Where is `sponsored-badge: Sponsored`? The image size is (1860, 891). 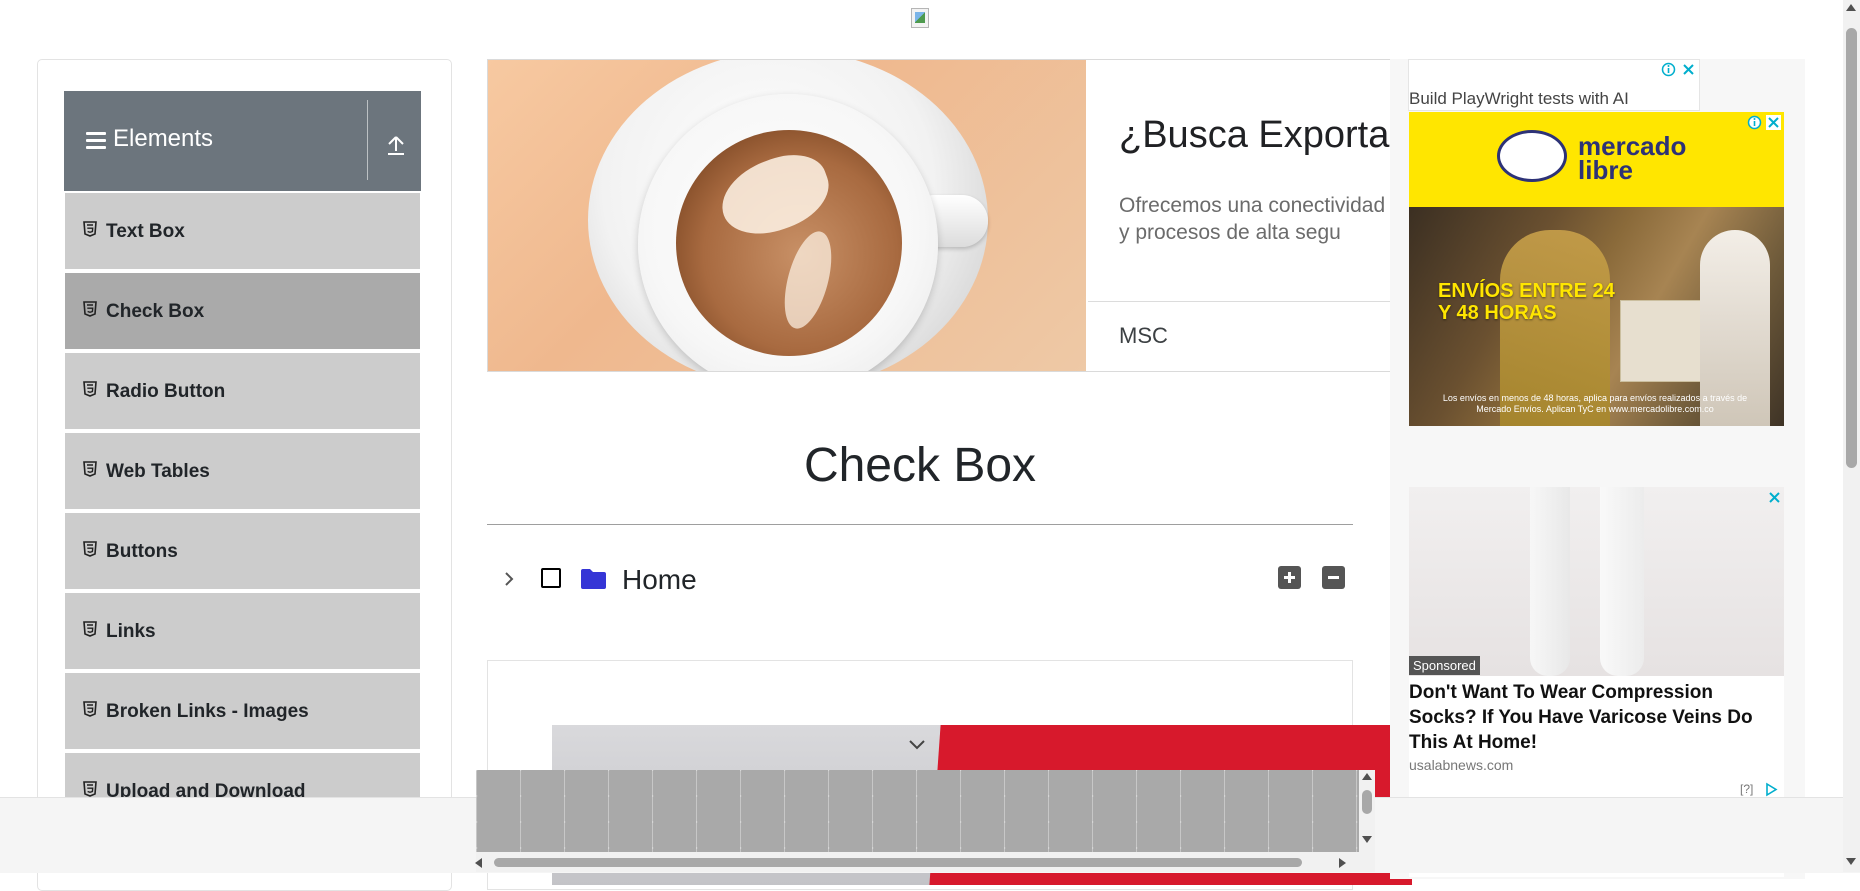
sponsored-badge: Sponsored is located at coordinates (1444, 665).